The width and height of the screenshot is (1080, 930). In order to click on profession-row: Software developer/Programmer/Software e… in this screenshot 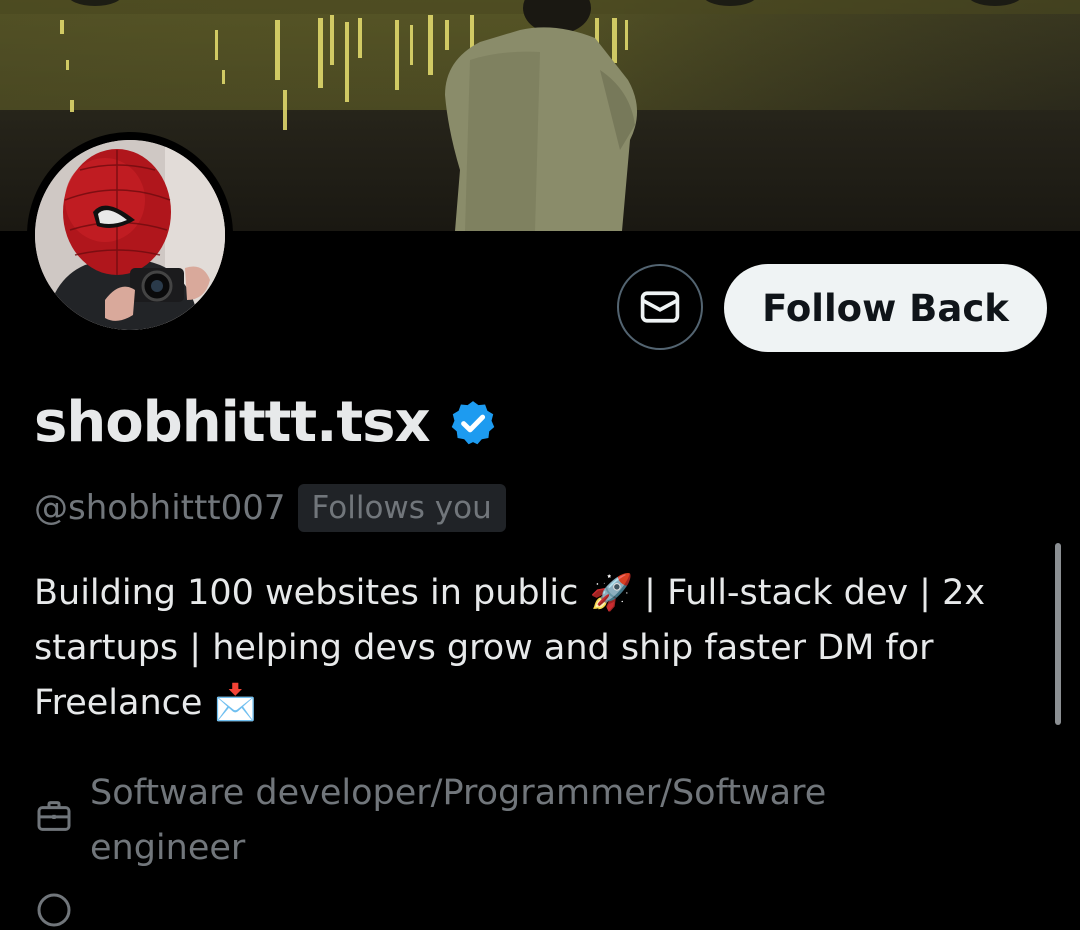, I will do `click(534, 821)`.